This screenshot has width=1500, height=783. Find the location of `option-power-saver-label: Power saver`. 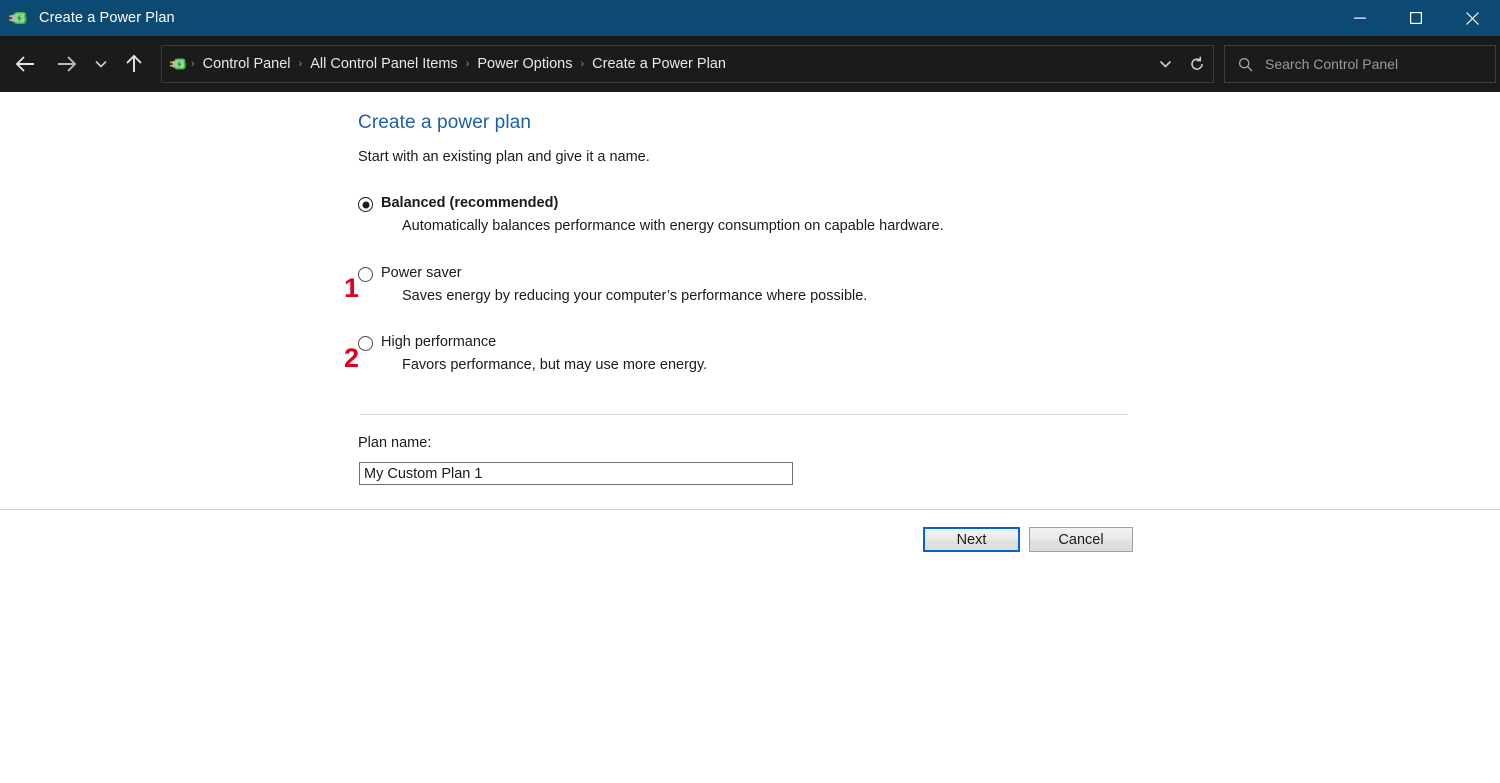

option-power-saver-label: Power saver is located at coordinates (421, 273).